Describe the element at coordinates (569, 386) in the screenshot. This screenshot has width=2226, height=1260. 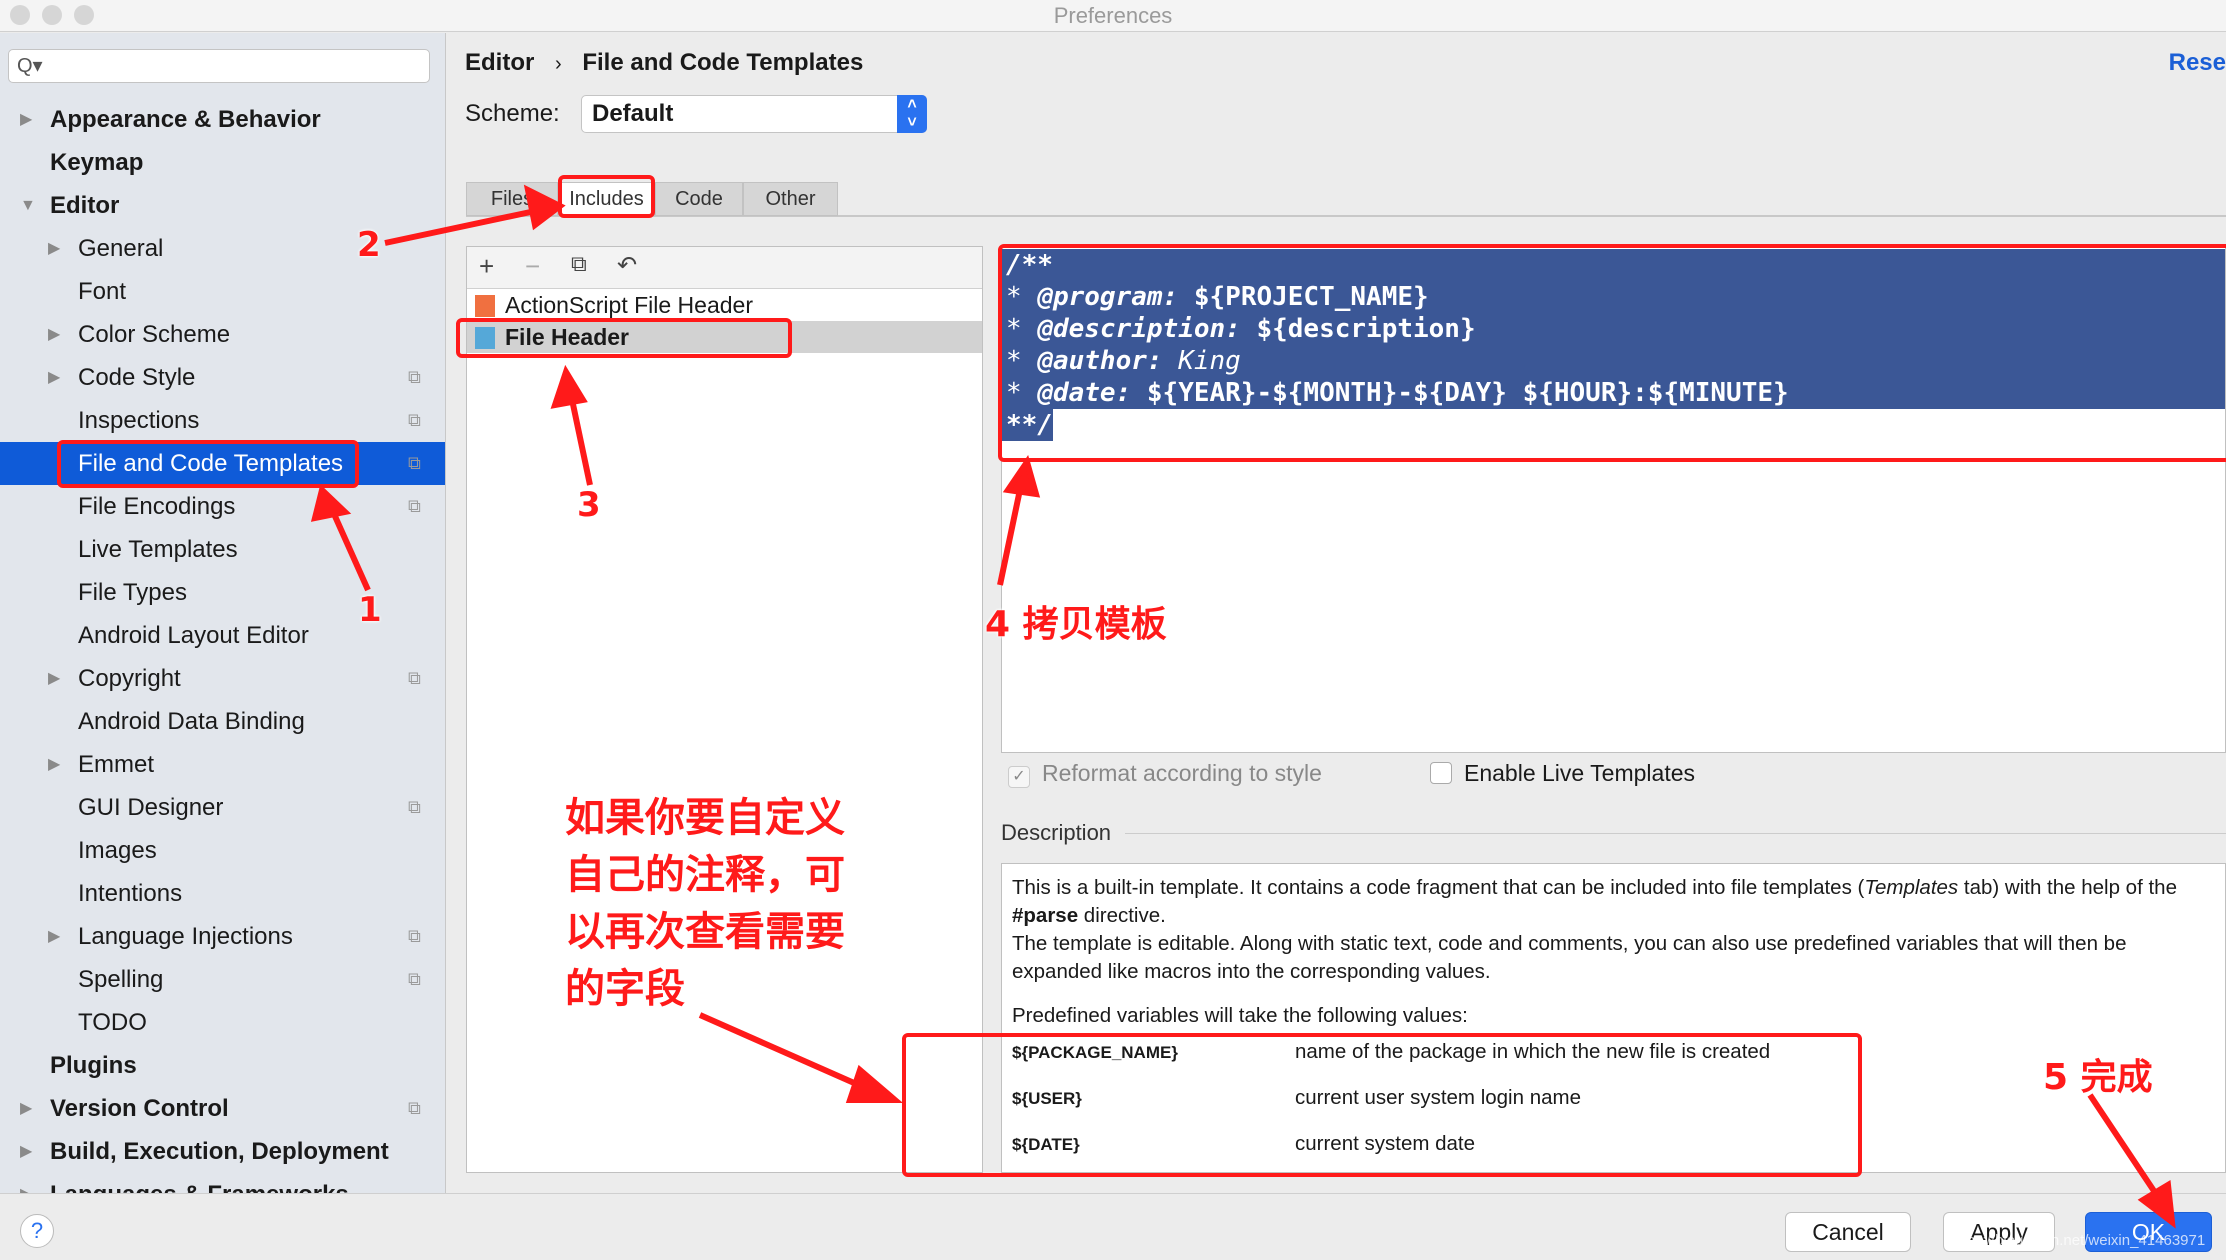
I see `arrow-3-head` at that location.